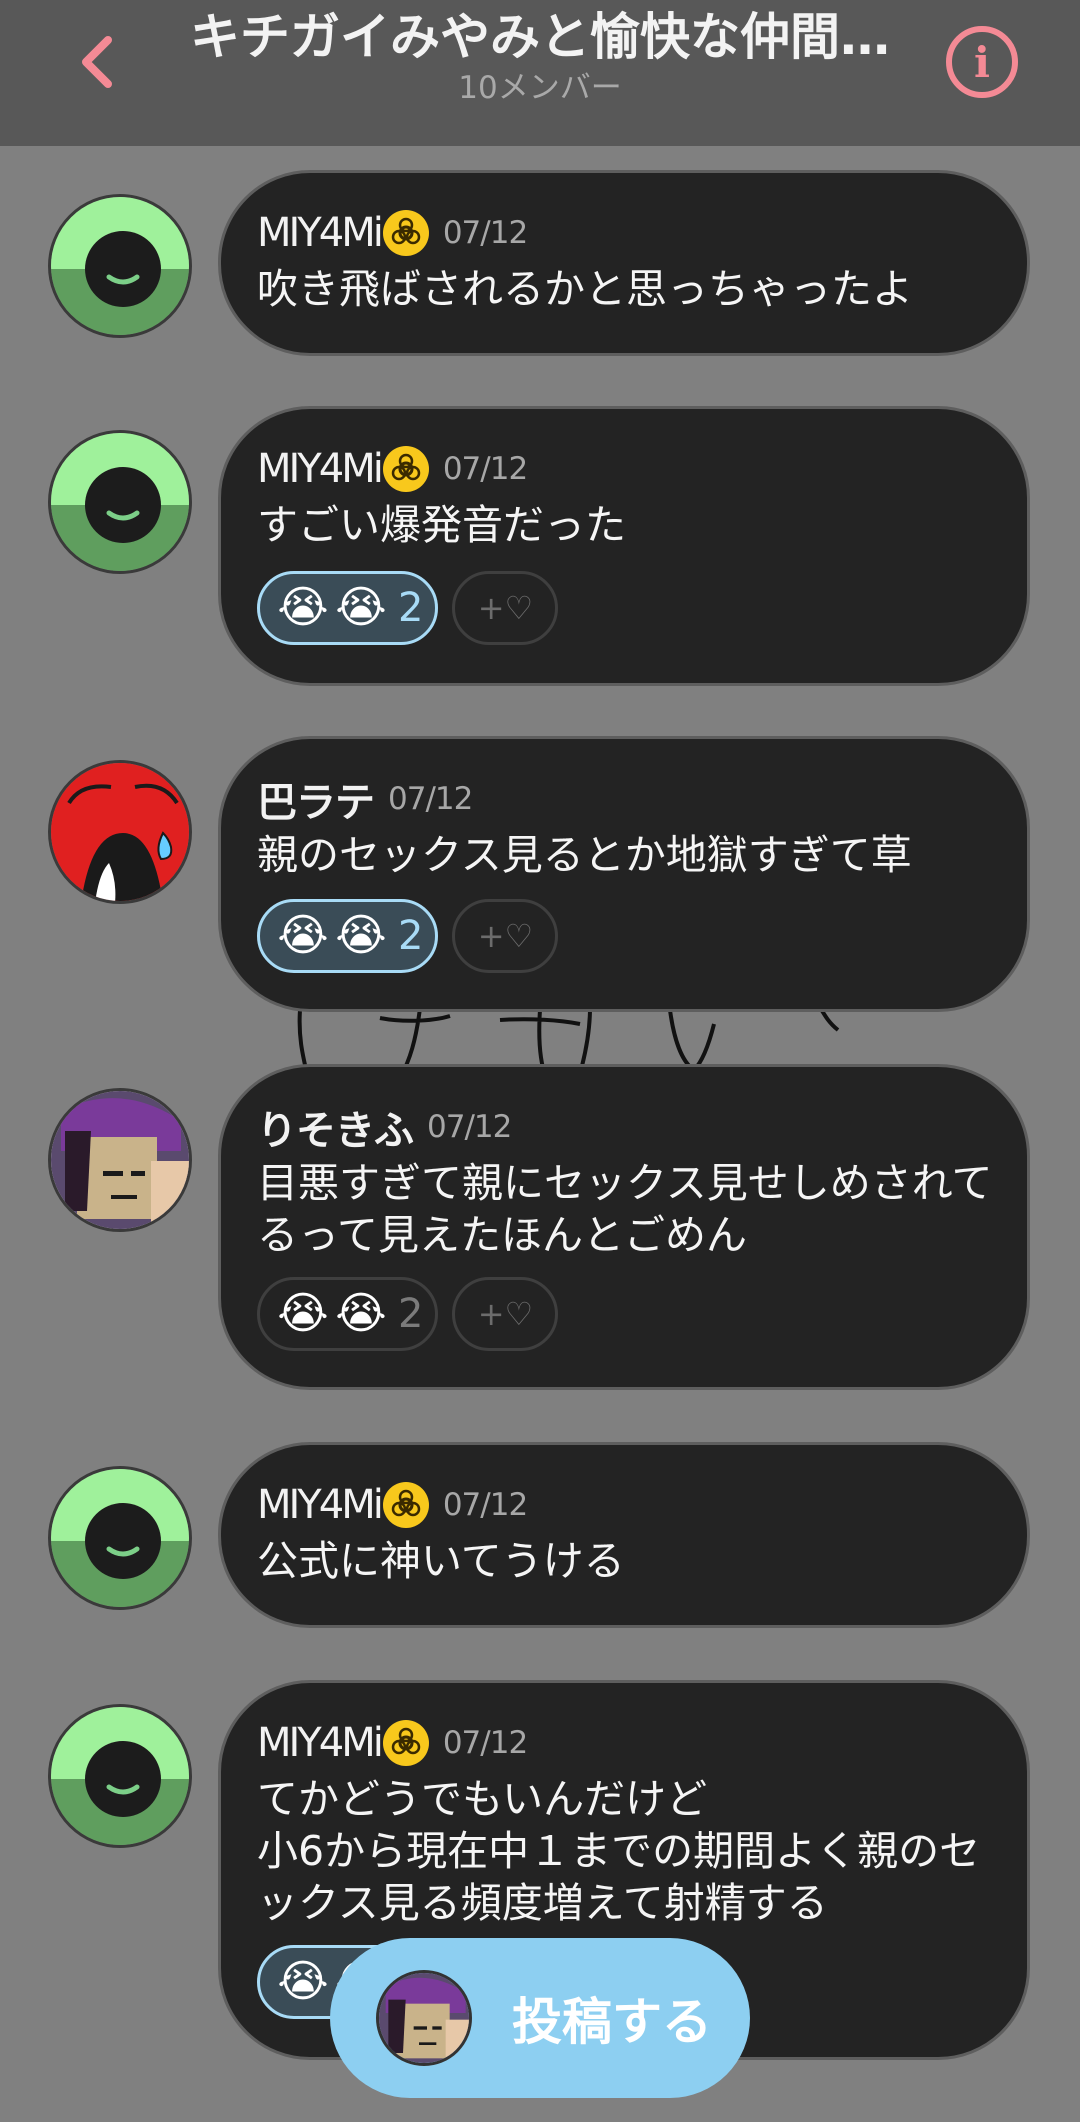 The height and width of the screenshot is (2122, 1080). What do you see at coordinates (624, 1535) in the screenshot?
I see `message-bubble: MIY4Mi 07/12 公式に神いてうける` at bounding box center [624, 1535].